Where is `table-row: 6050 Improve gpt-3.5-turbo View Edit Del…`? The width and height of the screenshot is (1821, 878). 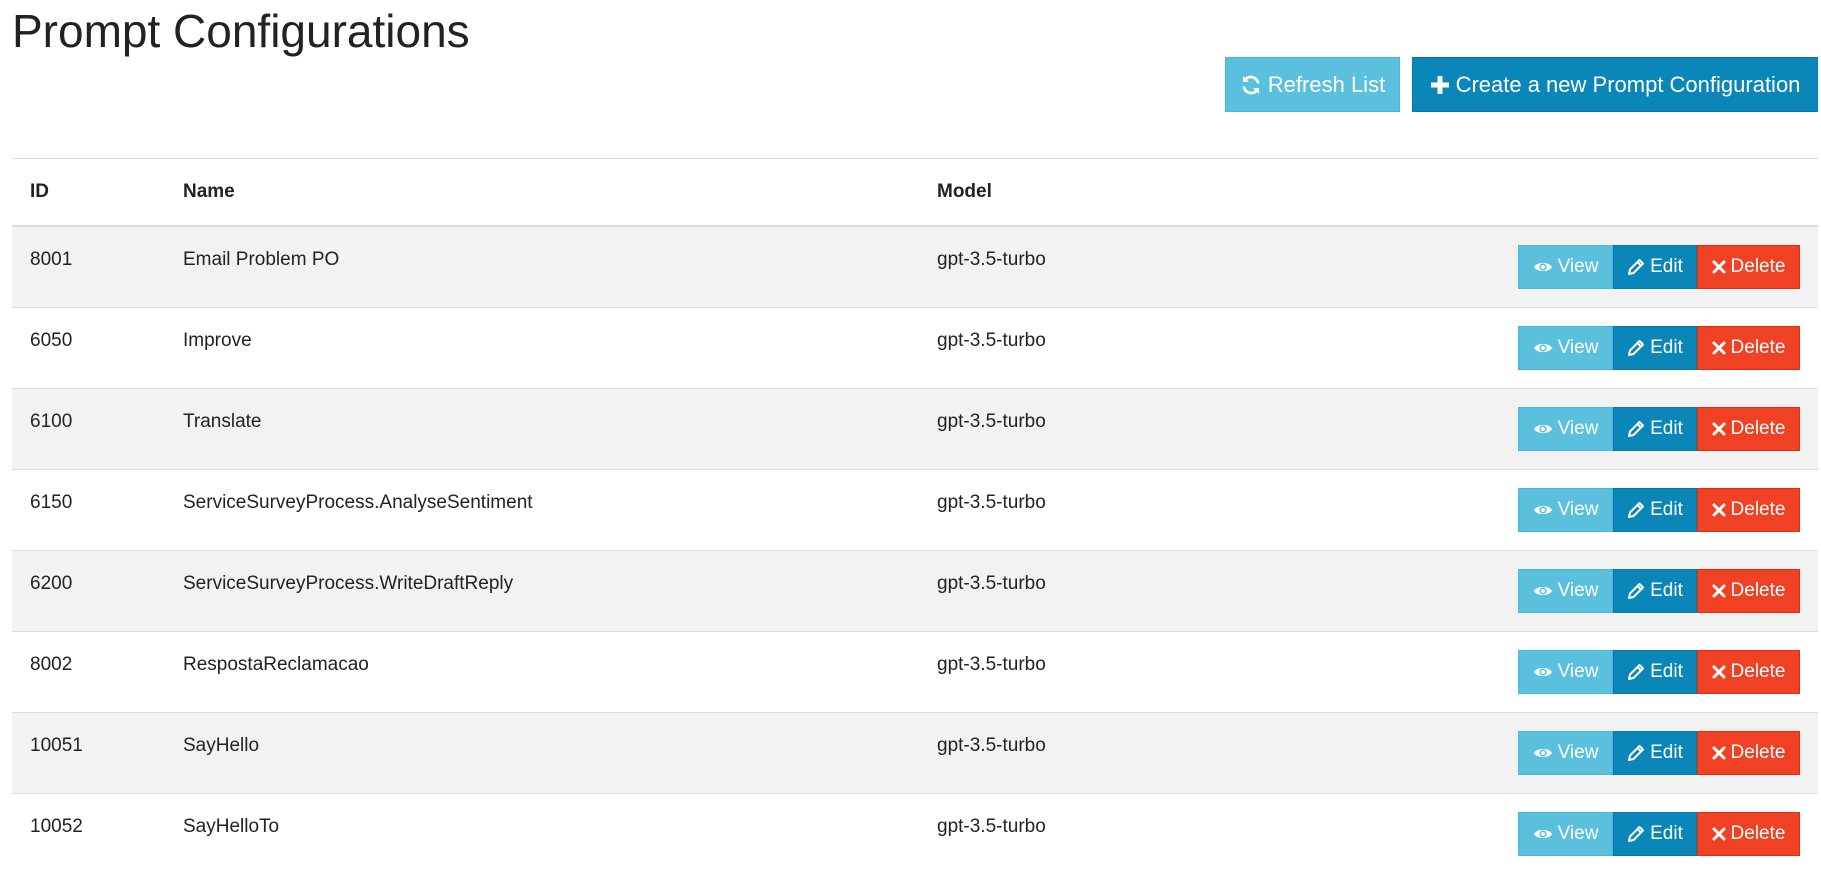 table-row: 6050 Improve gpt-3.5-turbo View Edit Del… is located at coordinates (915, 347).